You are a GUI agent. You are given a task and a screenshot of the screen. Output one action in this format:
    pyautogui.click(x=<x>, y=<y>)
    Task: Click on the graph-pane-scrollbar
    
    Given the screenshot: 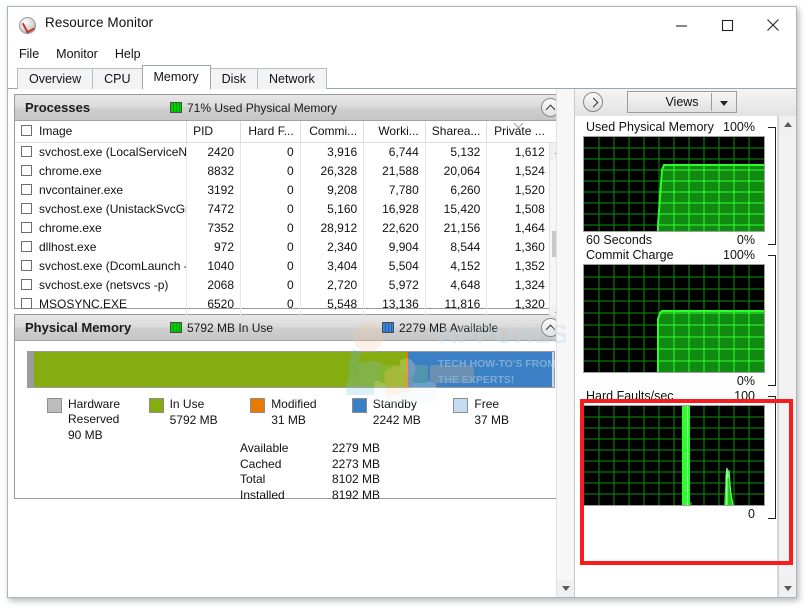 What is the action you would take?
    pyautogui.click(x=787, y=356)
    